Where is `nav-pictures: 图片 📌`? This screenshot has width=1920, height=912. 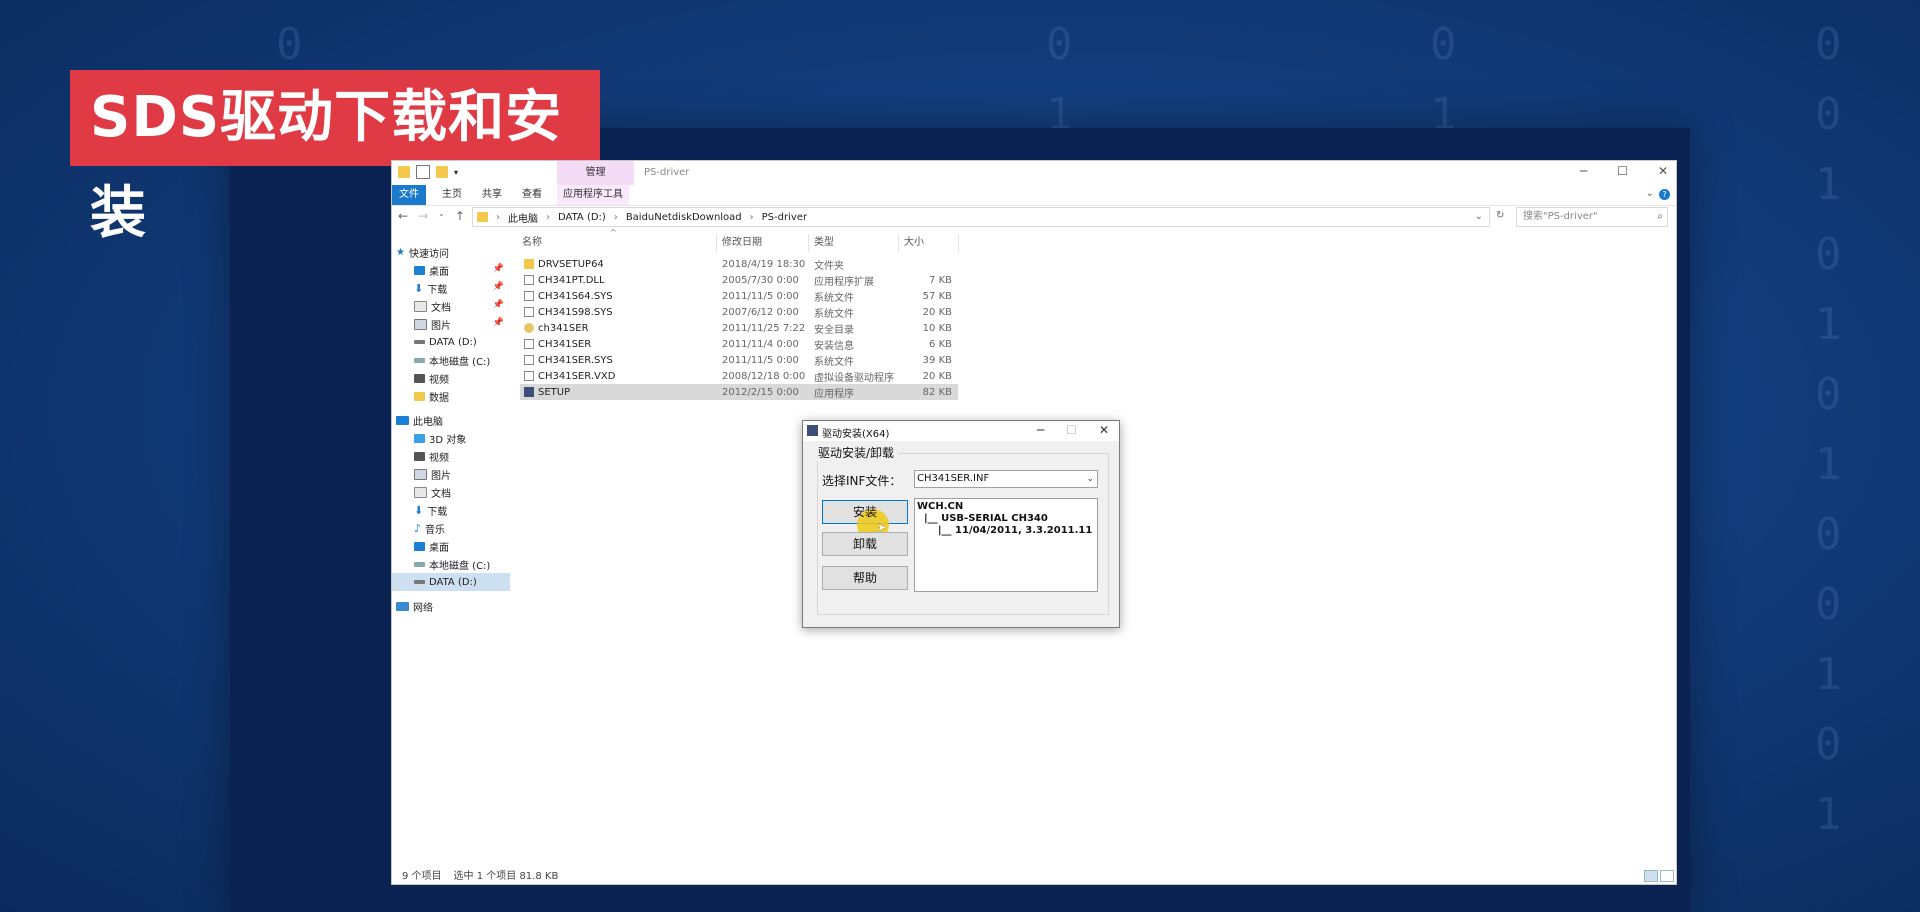 nav-pictures: 图片 📌 is located at coordinates (451, 324).